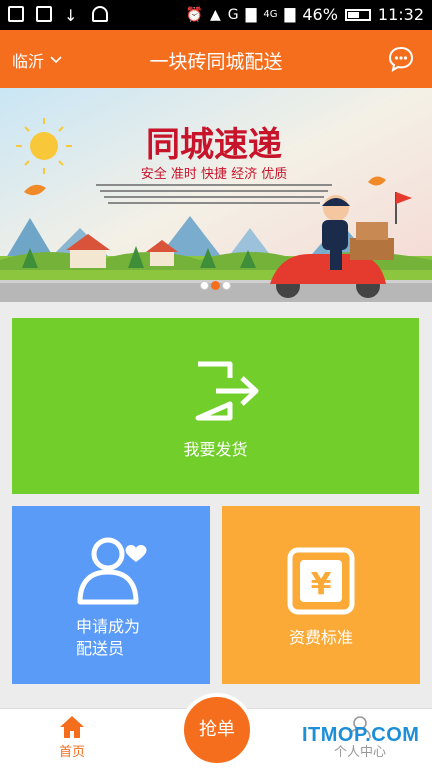 This screenshot has width=432, height=769. What do you see at coordinates (71, 15) in the screenshot?
I see `usb-icon: ↓` at bounding box center [71, 15].